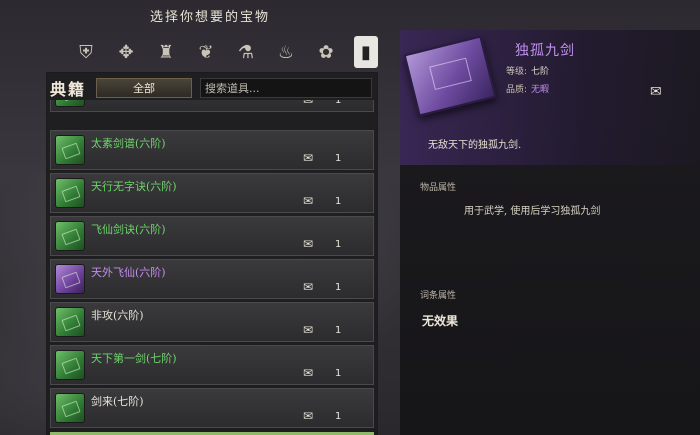  I want to click on item-name: 飞仙剑诀(六阶), so click(128, 229).